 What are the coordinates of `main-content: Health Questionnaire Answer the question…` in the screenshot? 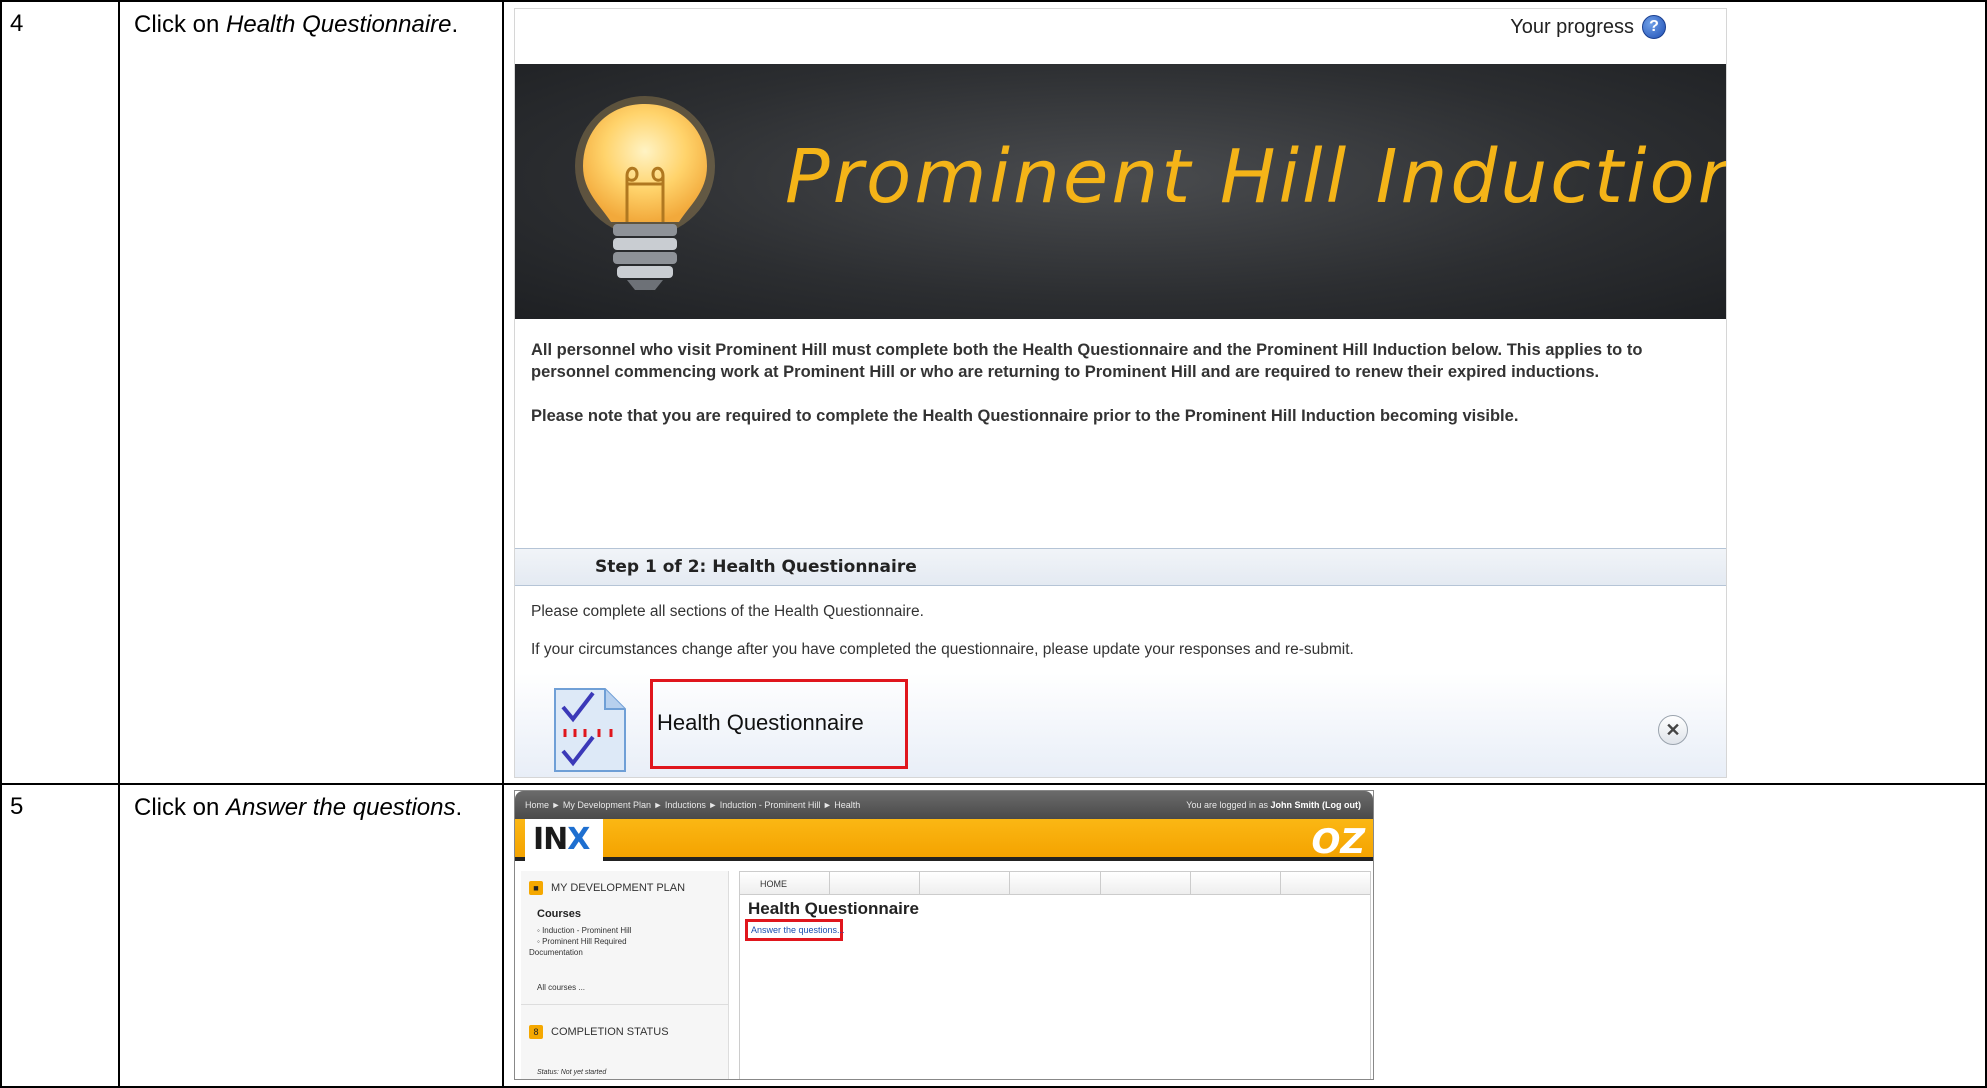 It's located at (1055, 987).